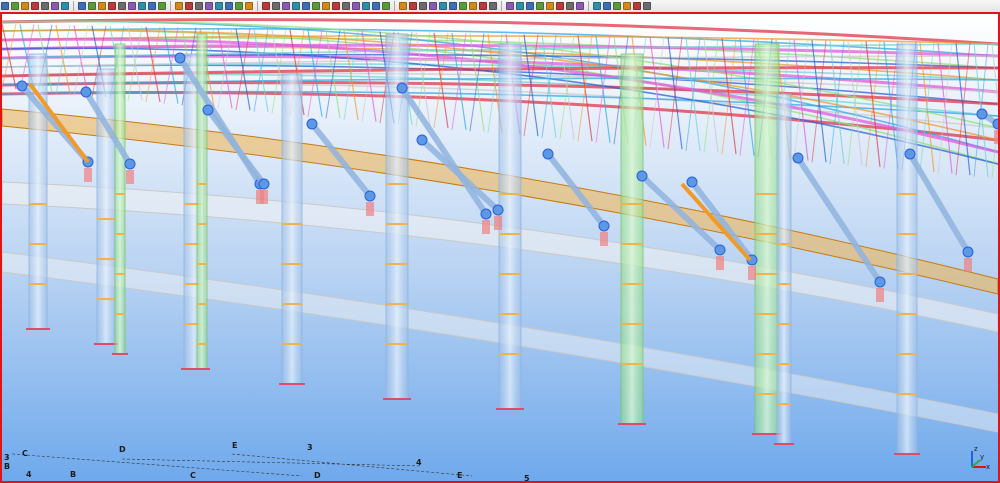 The image size is (1000, 483). Describe the element at coordinates (35, 6) in the screenshot. I see `arc-tool-icon` at that location.